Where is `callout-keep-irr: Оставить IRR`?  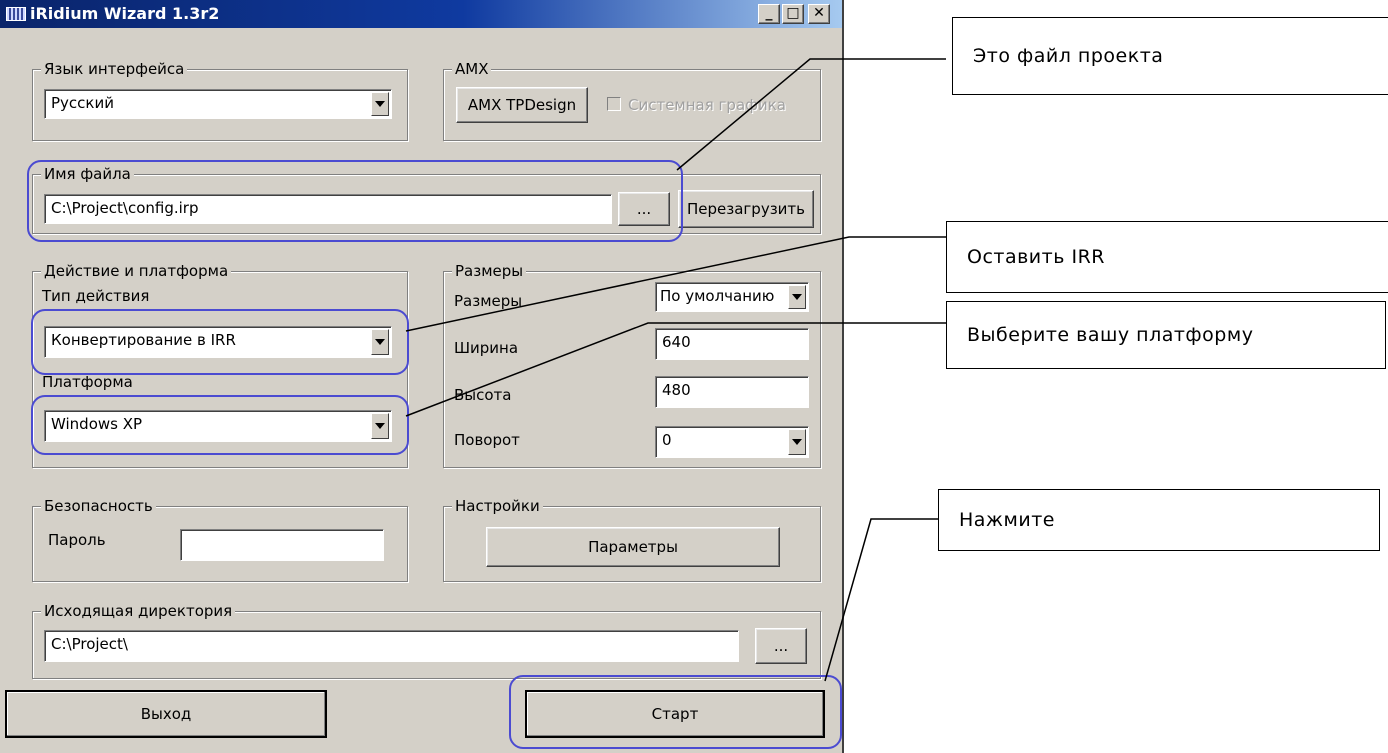
callout-keep-irr: Оставить IRR is located at coordinates (1167, 257).